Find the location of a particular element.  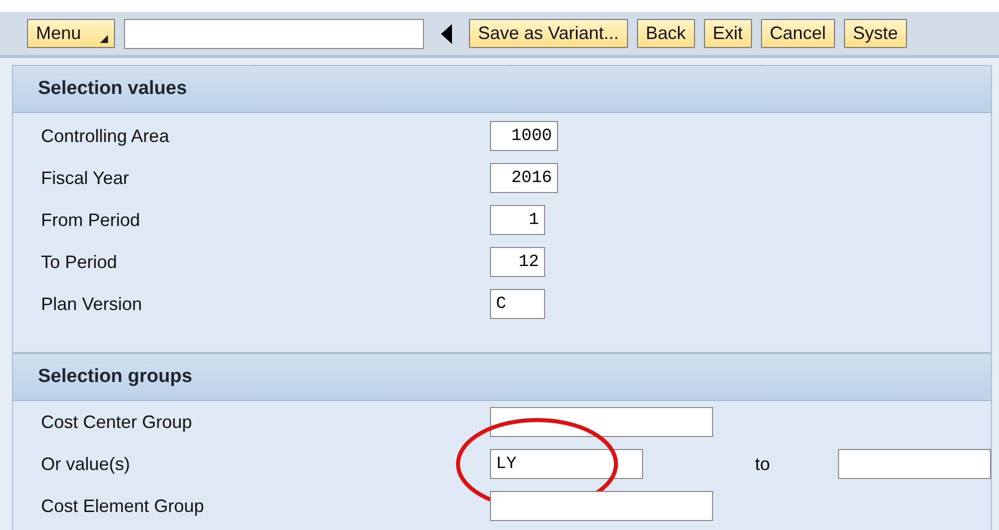

collapse-icon is located at coordinates (447, 34).